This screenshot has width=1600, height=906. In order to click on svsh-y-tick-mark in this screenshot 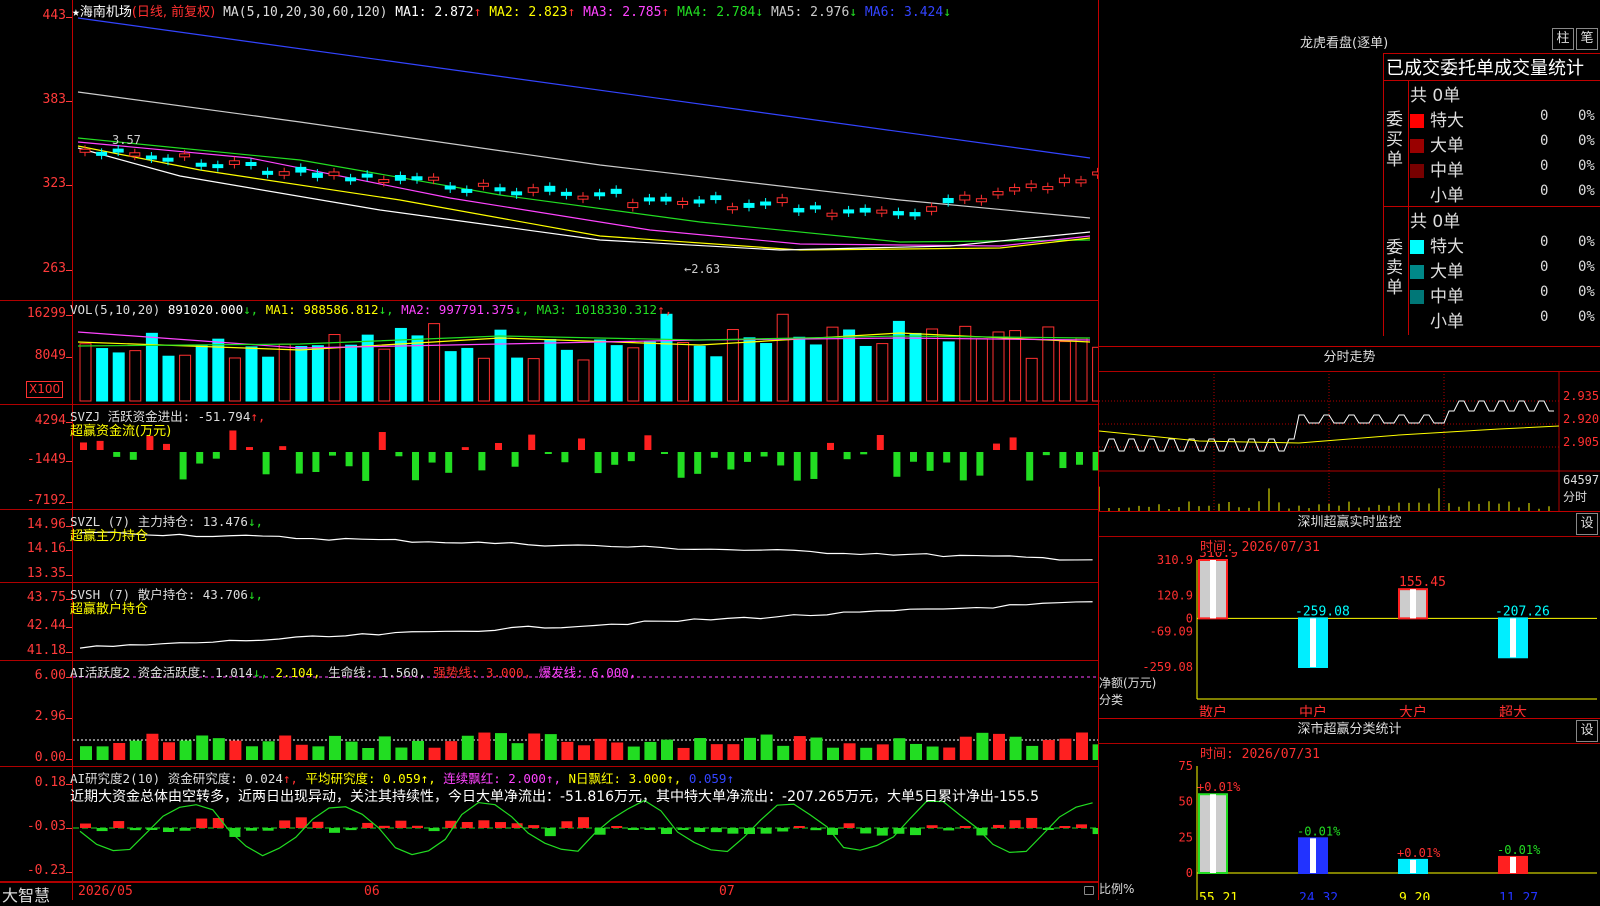, I will do `click(69, 627)`.